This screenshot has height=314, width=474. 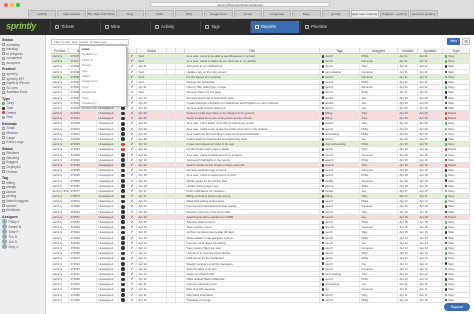 I want to click on dropdown-option: Product ID, so click(x=103, y=108).